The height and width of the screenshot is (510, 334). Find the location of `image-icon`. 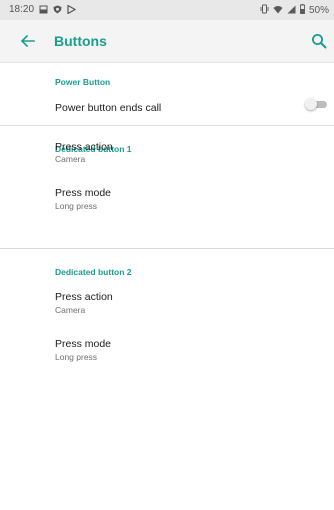

image-icon is located at coordinates (43, 9).